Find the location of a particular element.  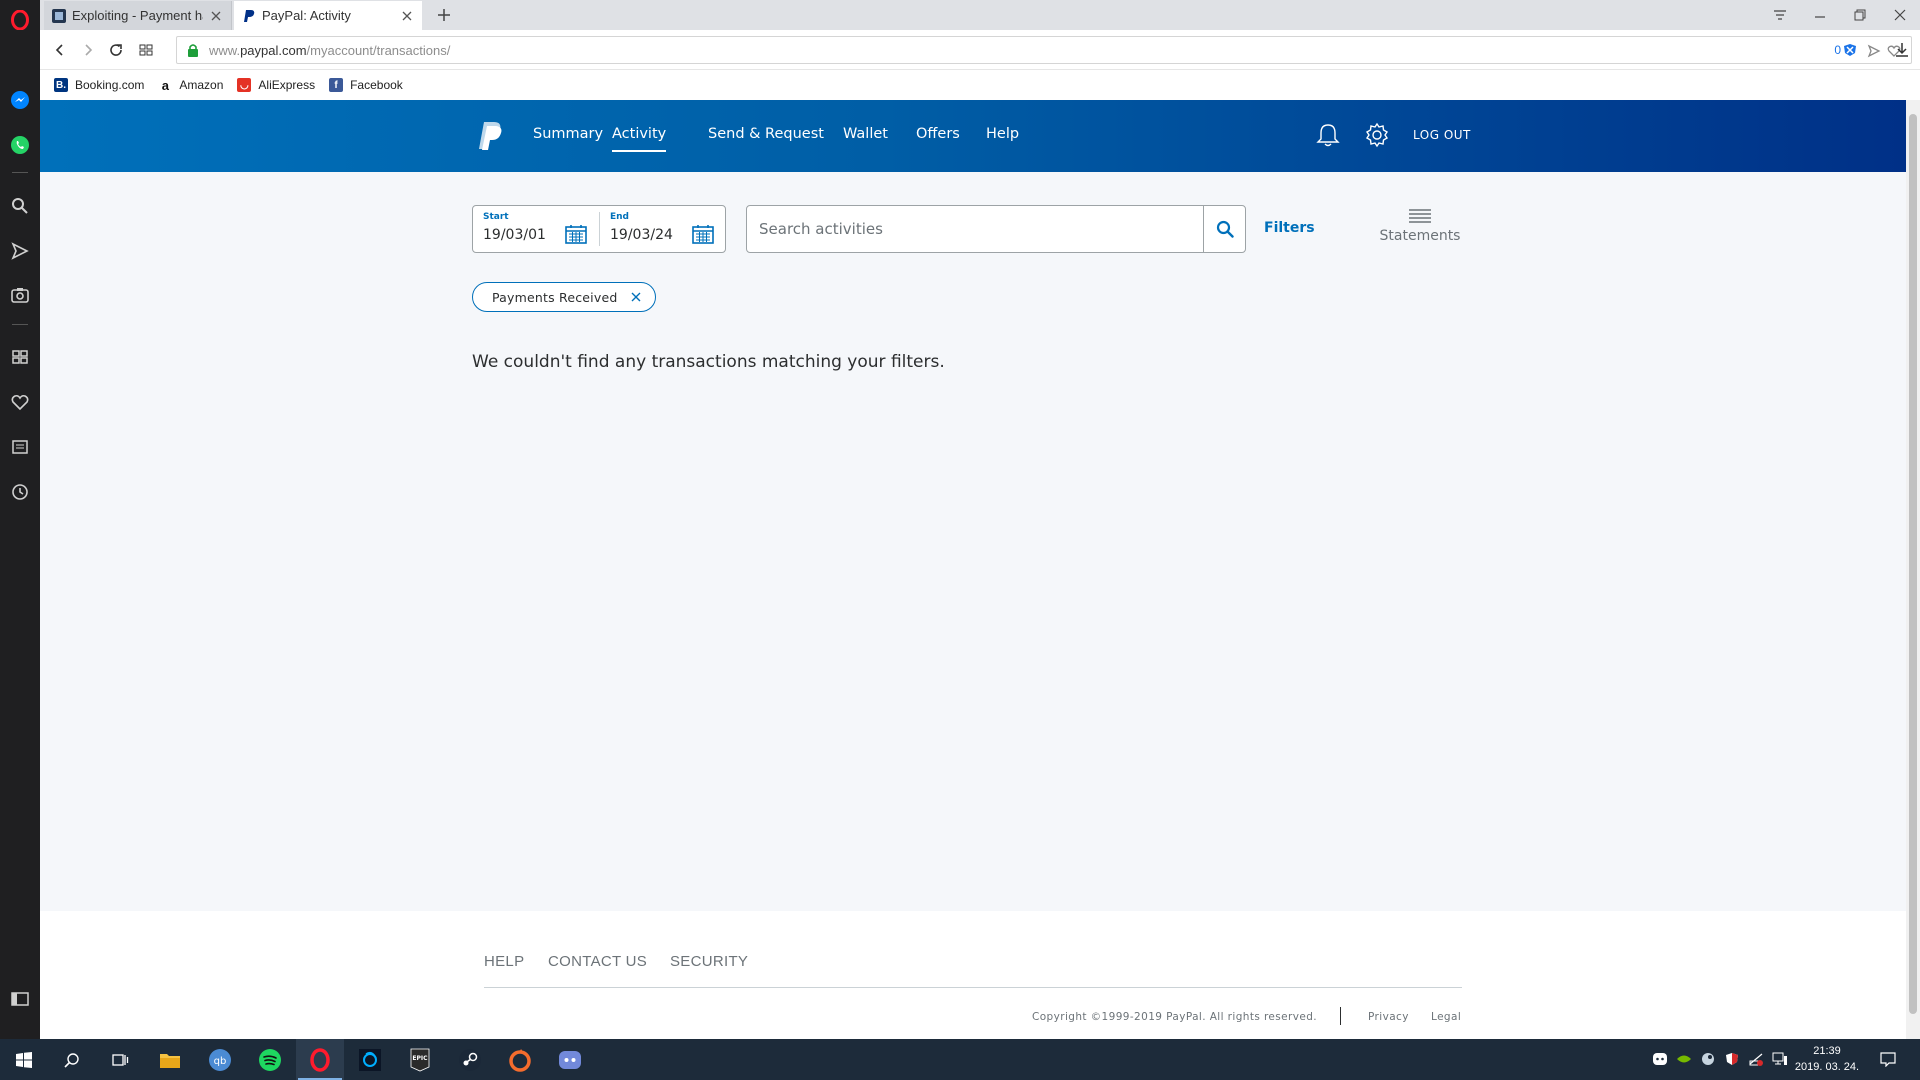

bookmark-label: Facebook is located at coordinates (376, 85).